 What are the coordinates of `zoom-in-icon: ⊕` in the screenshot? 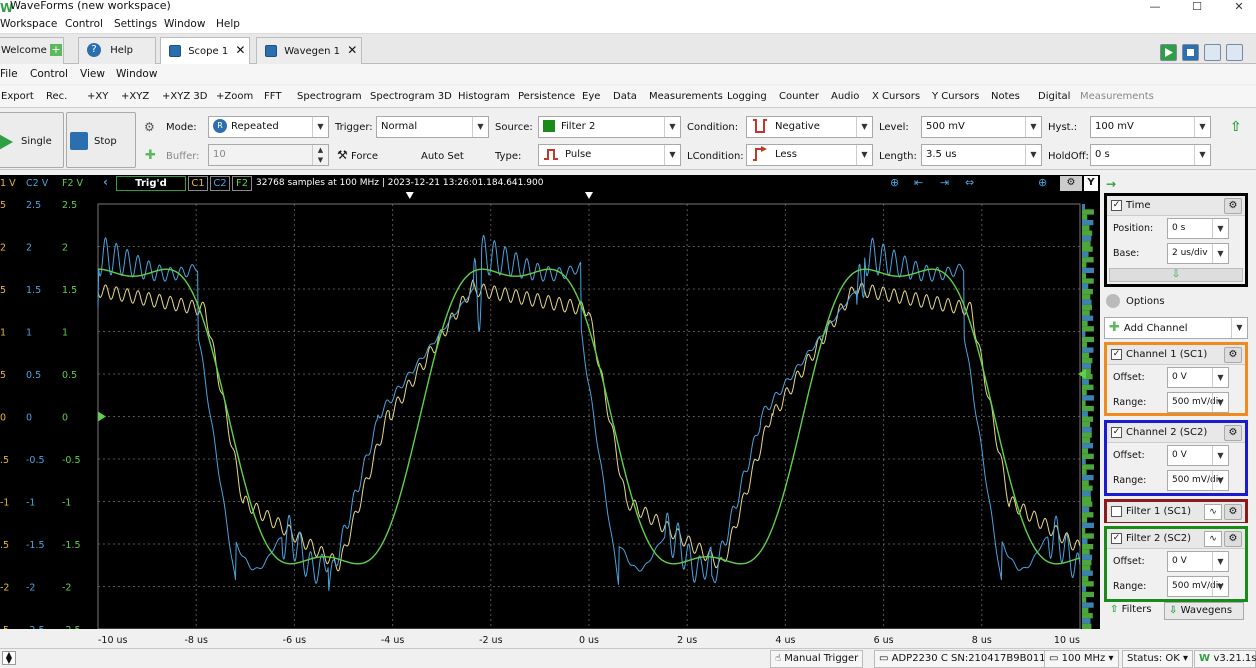 It's located at (894, 182).